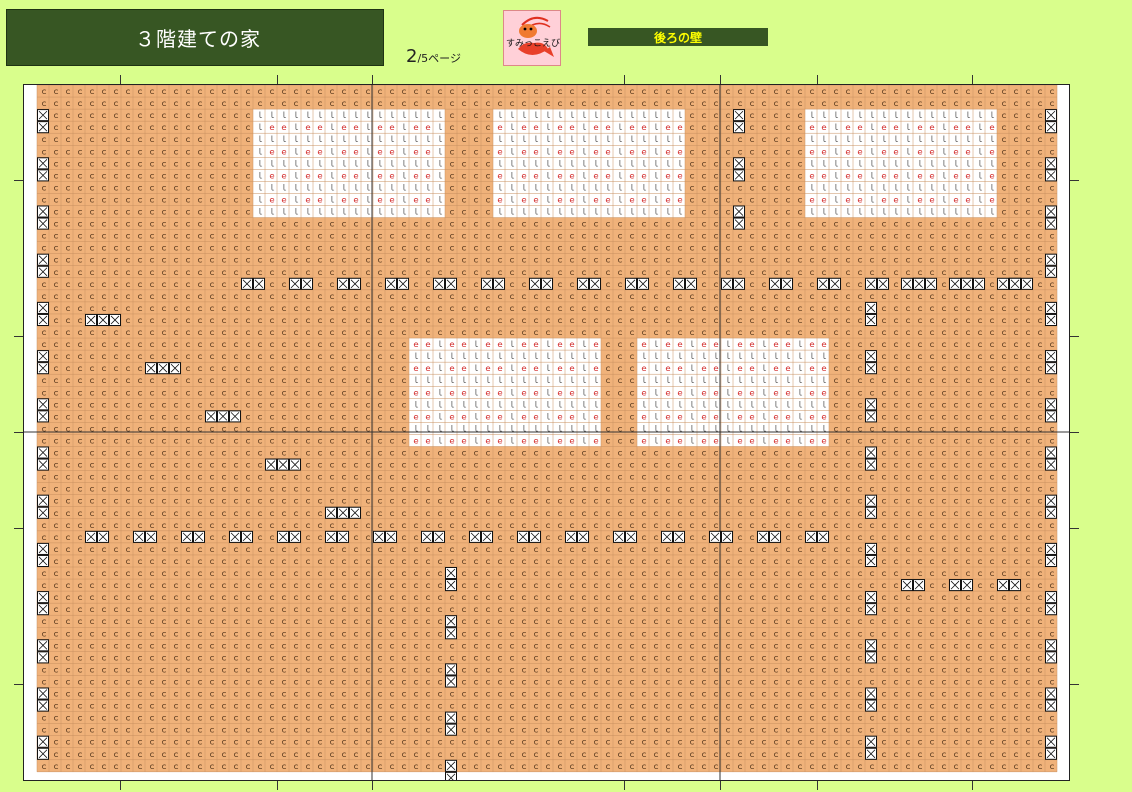 This screenshot has width=1132, height=792. Describe the element at coordinates (678, 37) in the screenshot. I see `section-label: 後ろの壁` at that location.